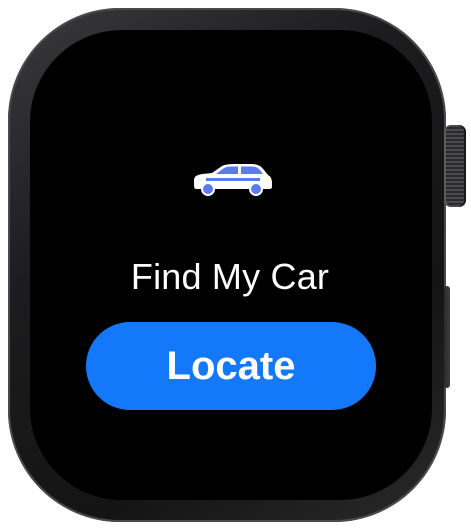  Describe the element at coordinates (230, 276) in the screenshot. I see `app-title: Find My Car` at that location.